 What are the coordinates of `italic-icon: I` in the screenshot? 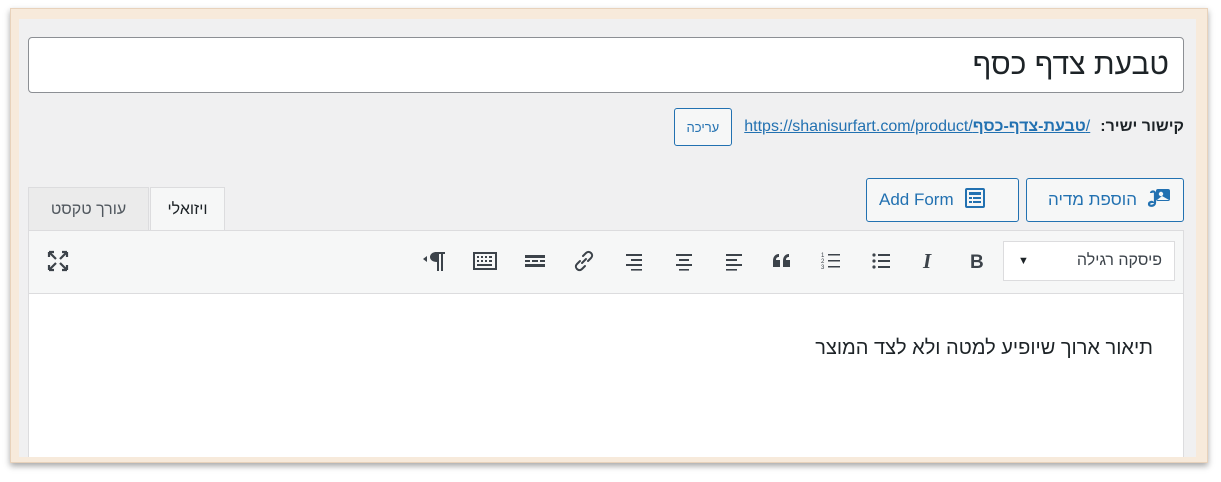 It's located at (927, 261).